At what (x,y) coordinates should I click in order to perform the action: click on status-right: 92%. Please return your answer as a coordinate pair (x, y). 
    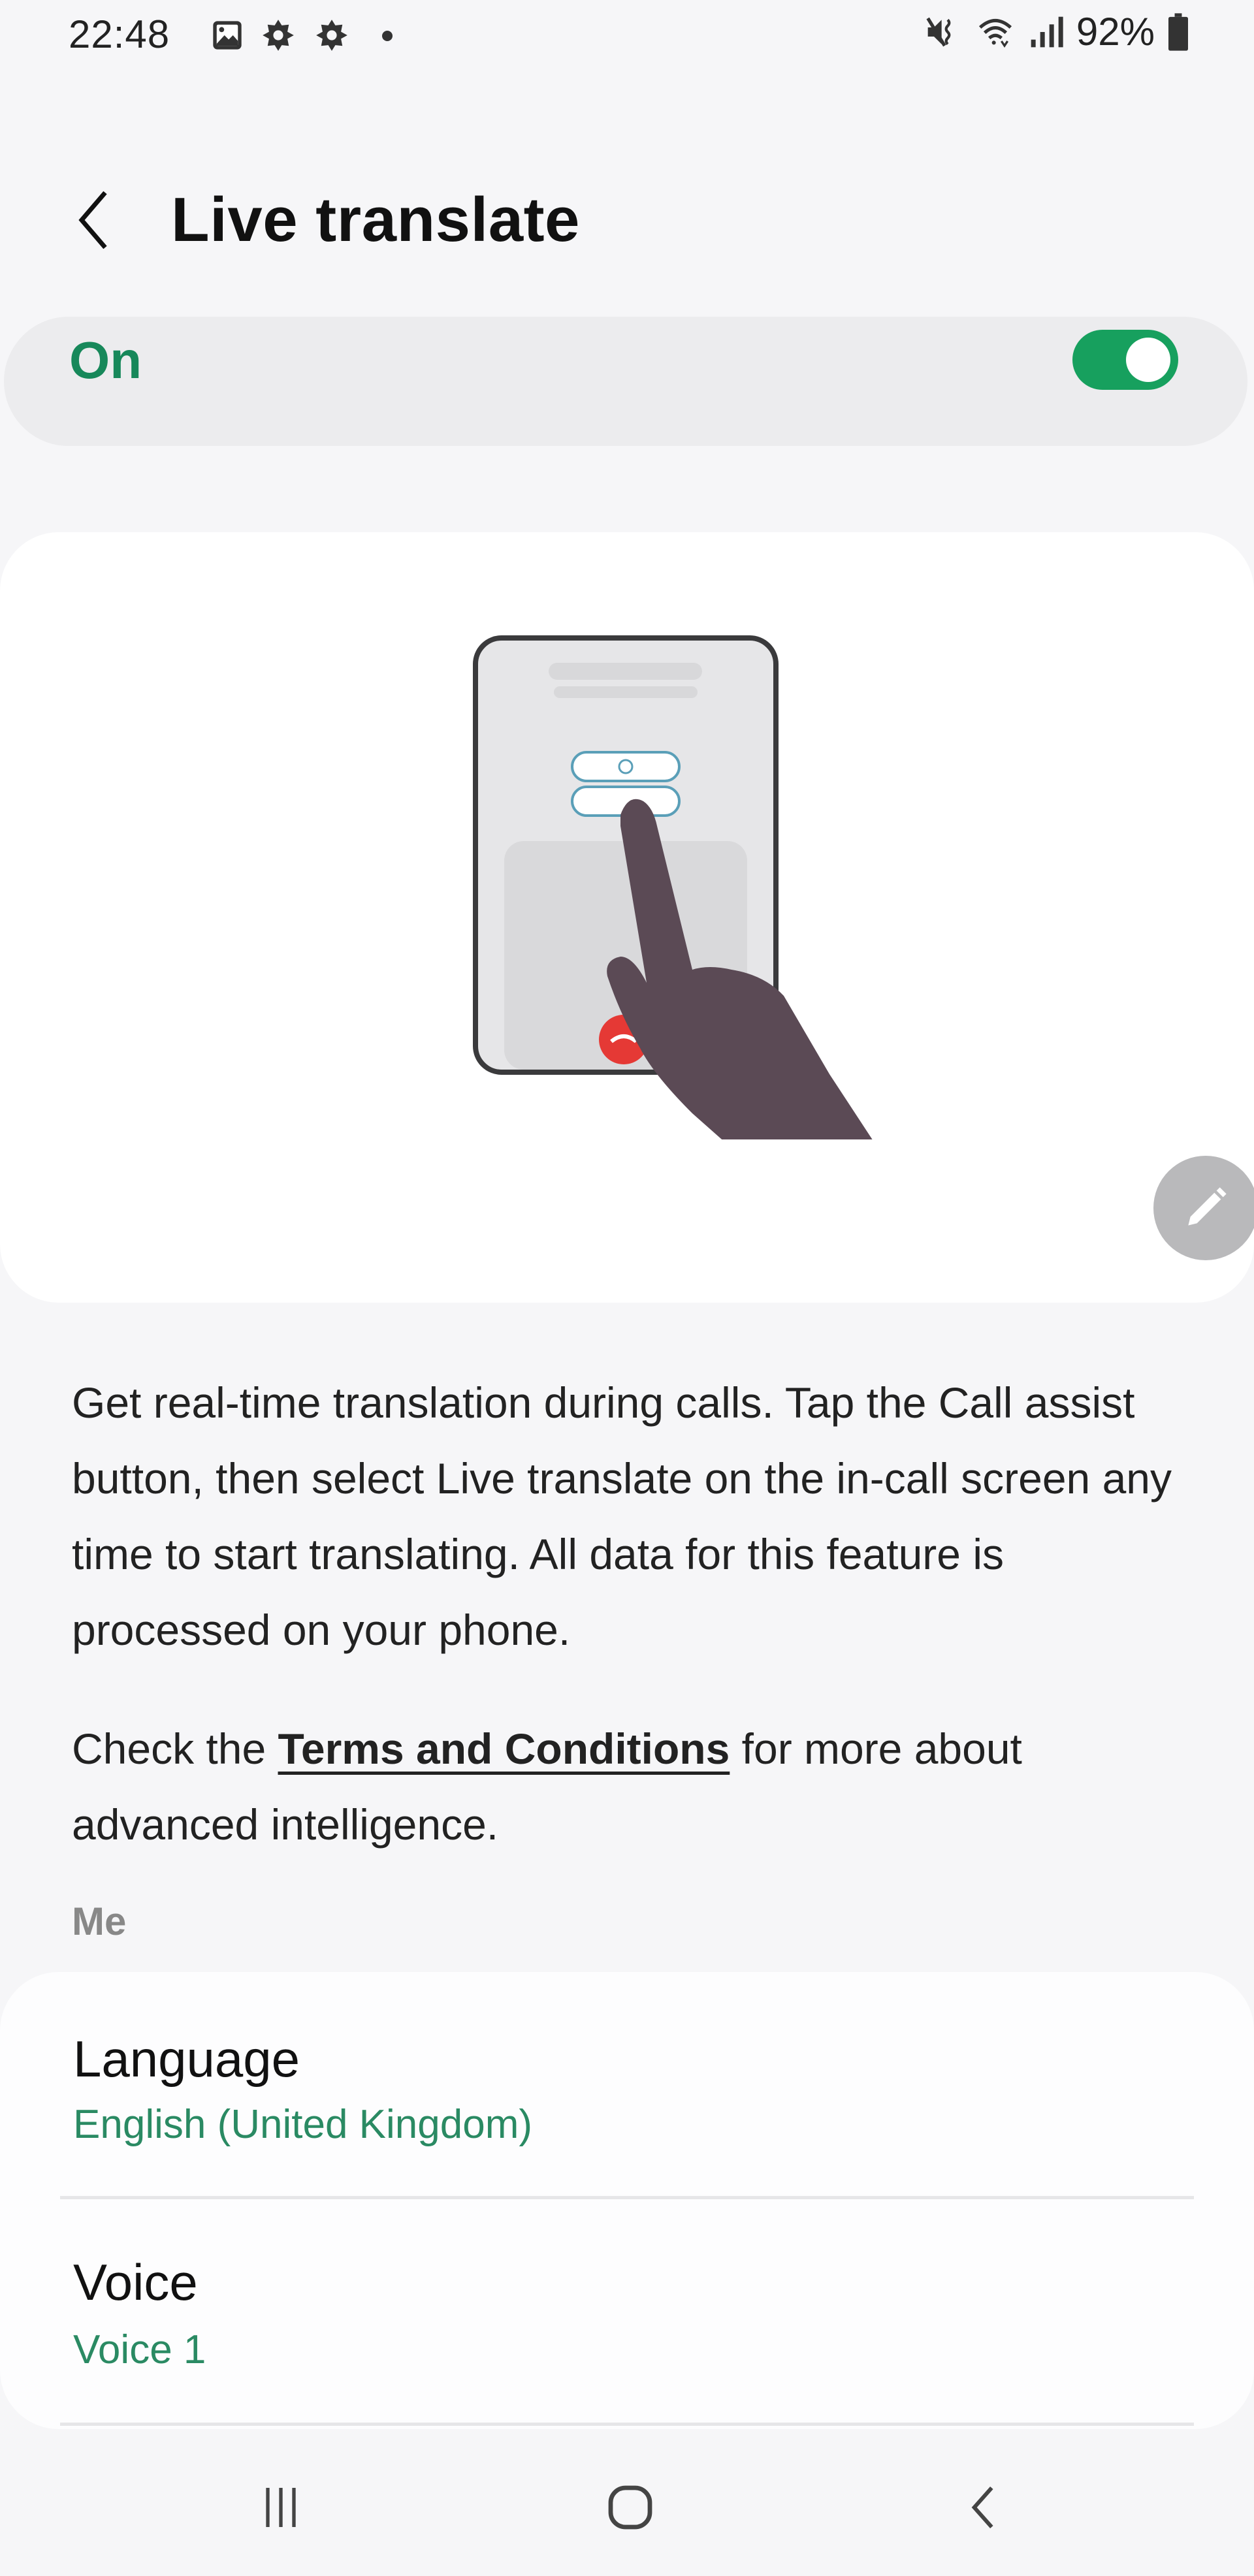
    Looking at the image, I should click on (1057, 31).